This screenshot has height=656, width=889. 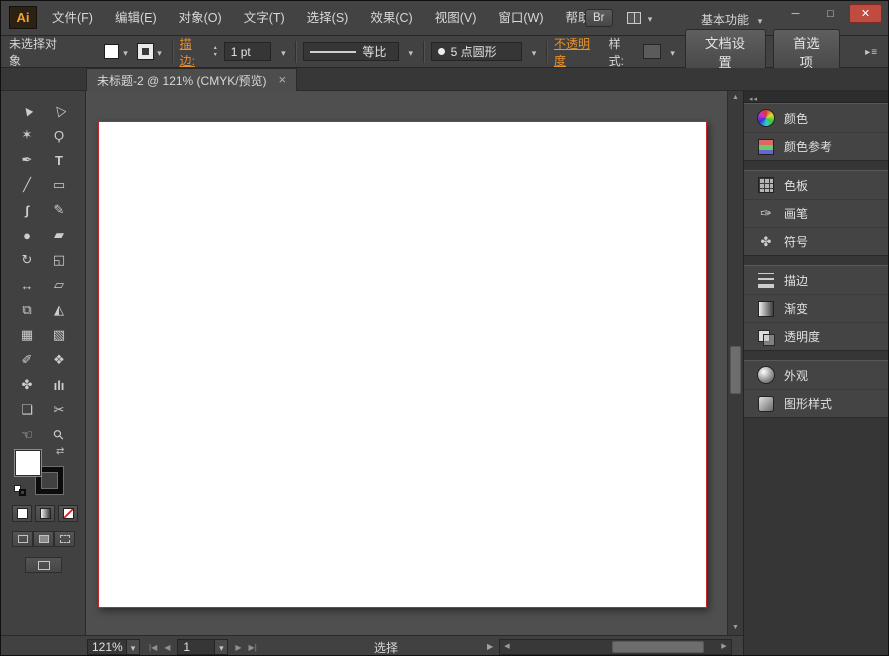 I want to click on tool-eyedropper: ✐, so click(x=27, y=360).